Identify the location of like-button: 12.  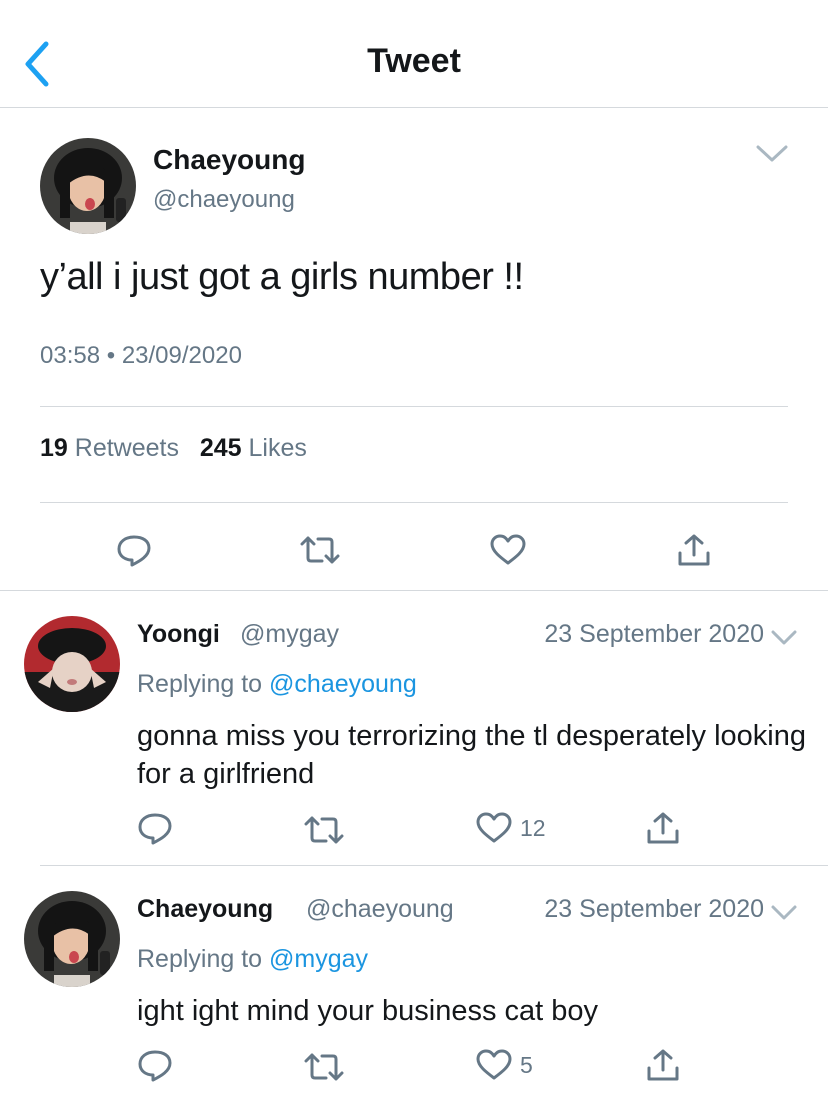
(511, 828).